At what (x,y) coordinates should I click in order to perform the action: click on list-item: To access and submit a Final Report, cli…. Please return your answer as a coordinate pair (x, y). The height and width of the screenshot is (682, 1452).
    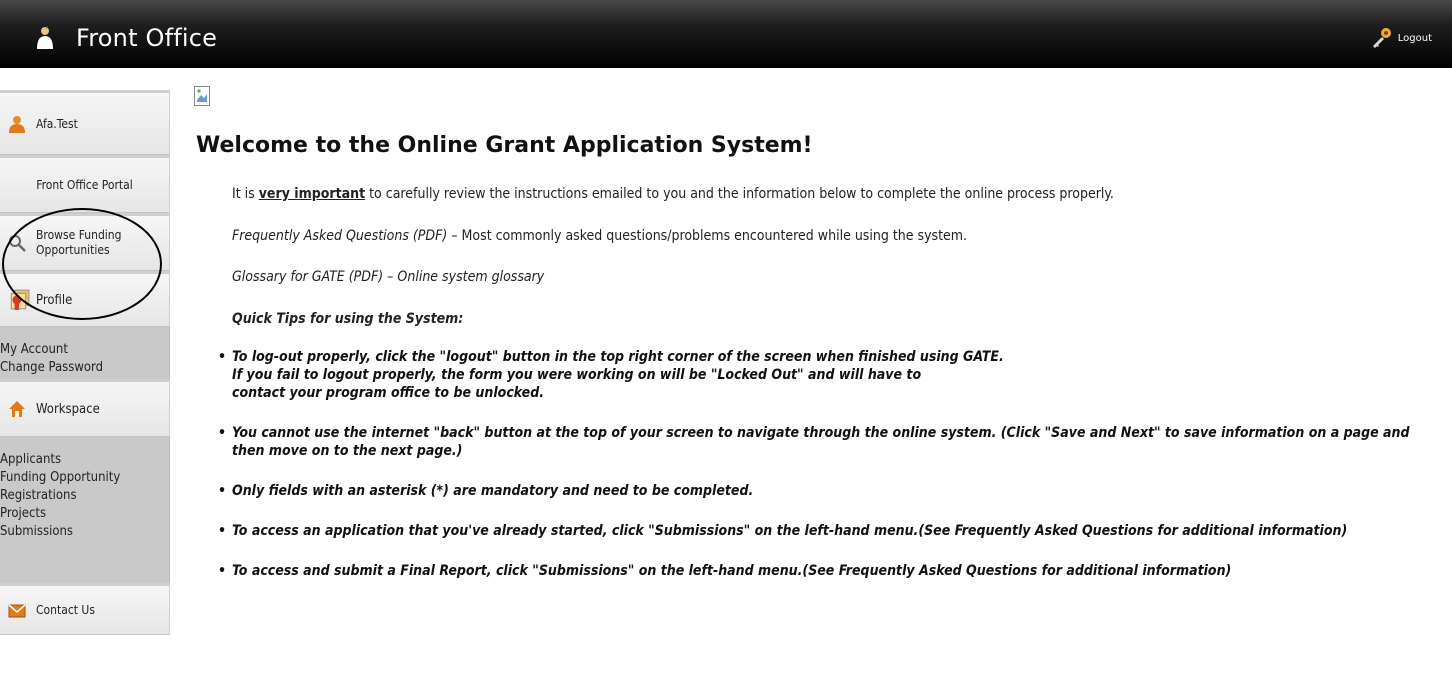
    Looking at the image, I should click on (814, 571).